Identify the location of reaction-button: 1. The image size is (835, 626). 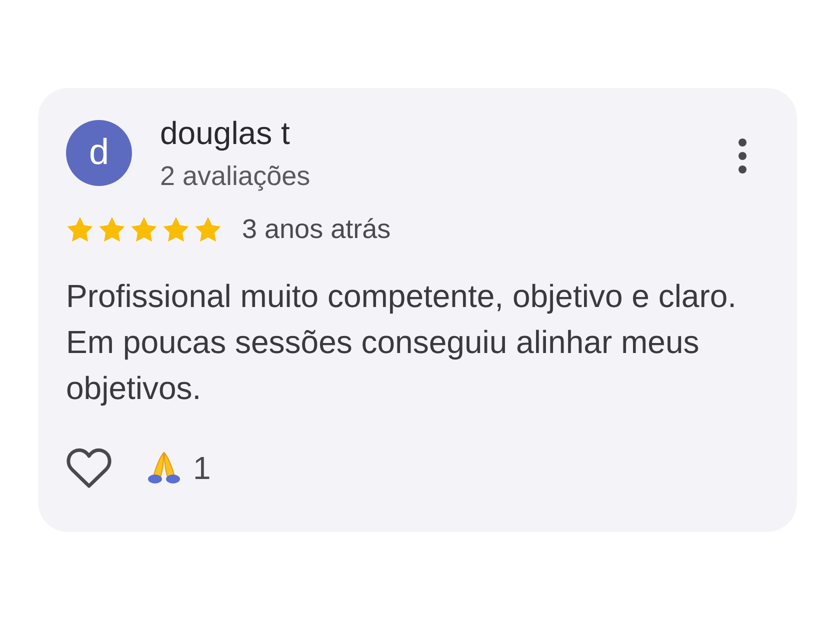
(179, 468).